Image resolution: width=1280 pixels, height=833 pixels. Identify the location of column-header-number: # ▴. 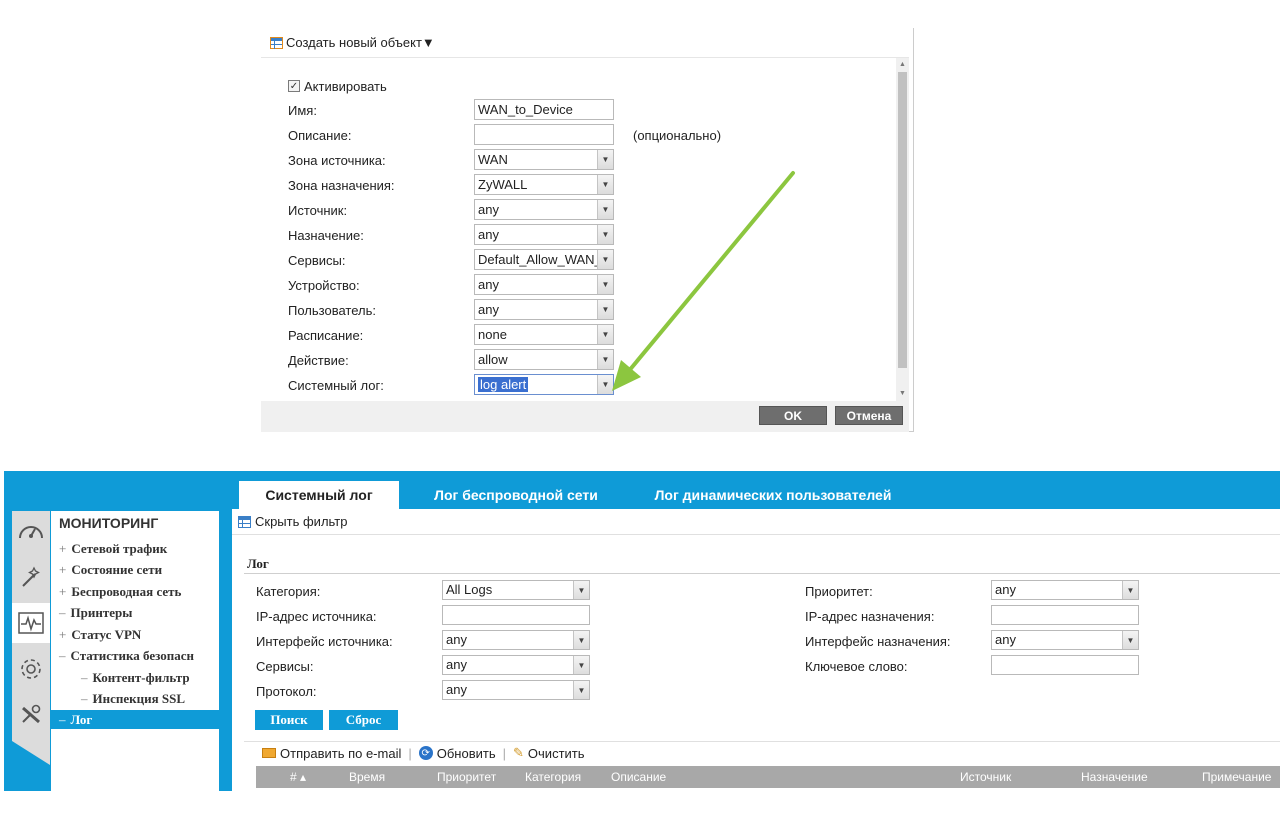
(298, 777).